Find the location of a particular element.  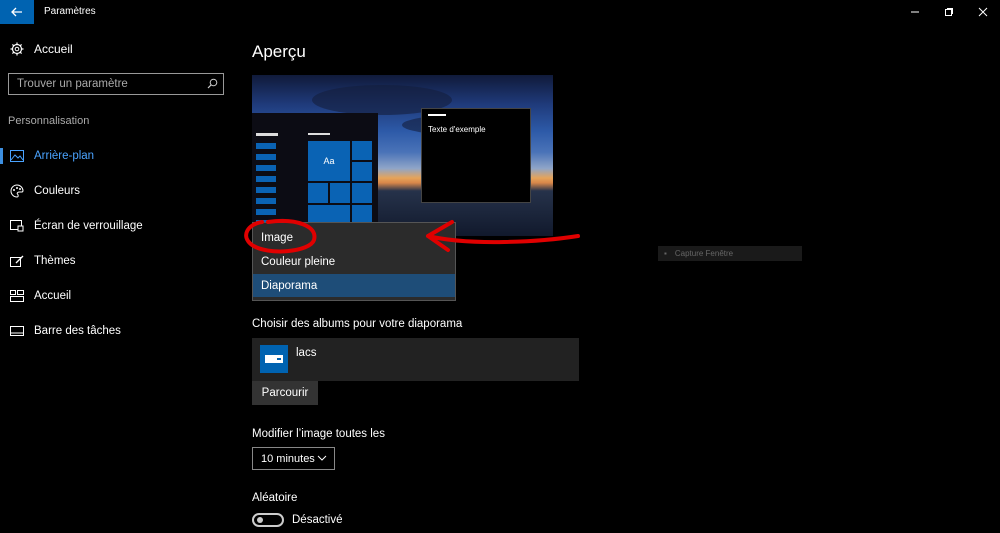

image-icon is located at coordinates (17, 156).